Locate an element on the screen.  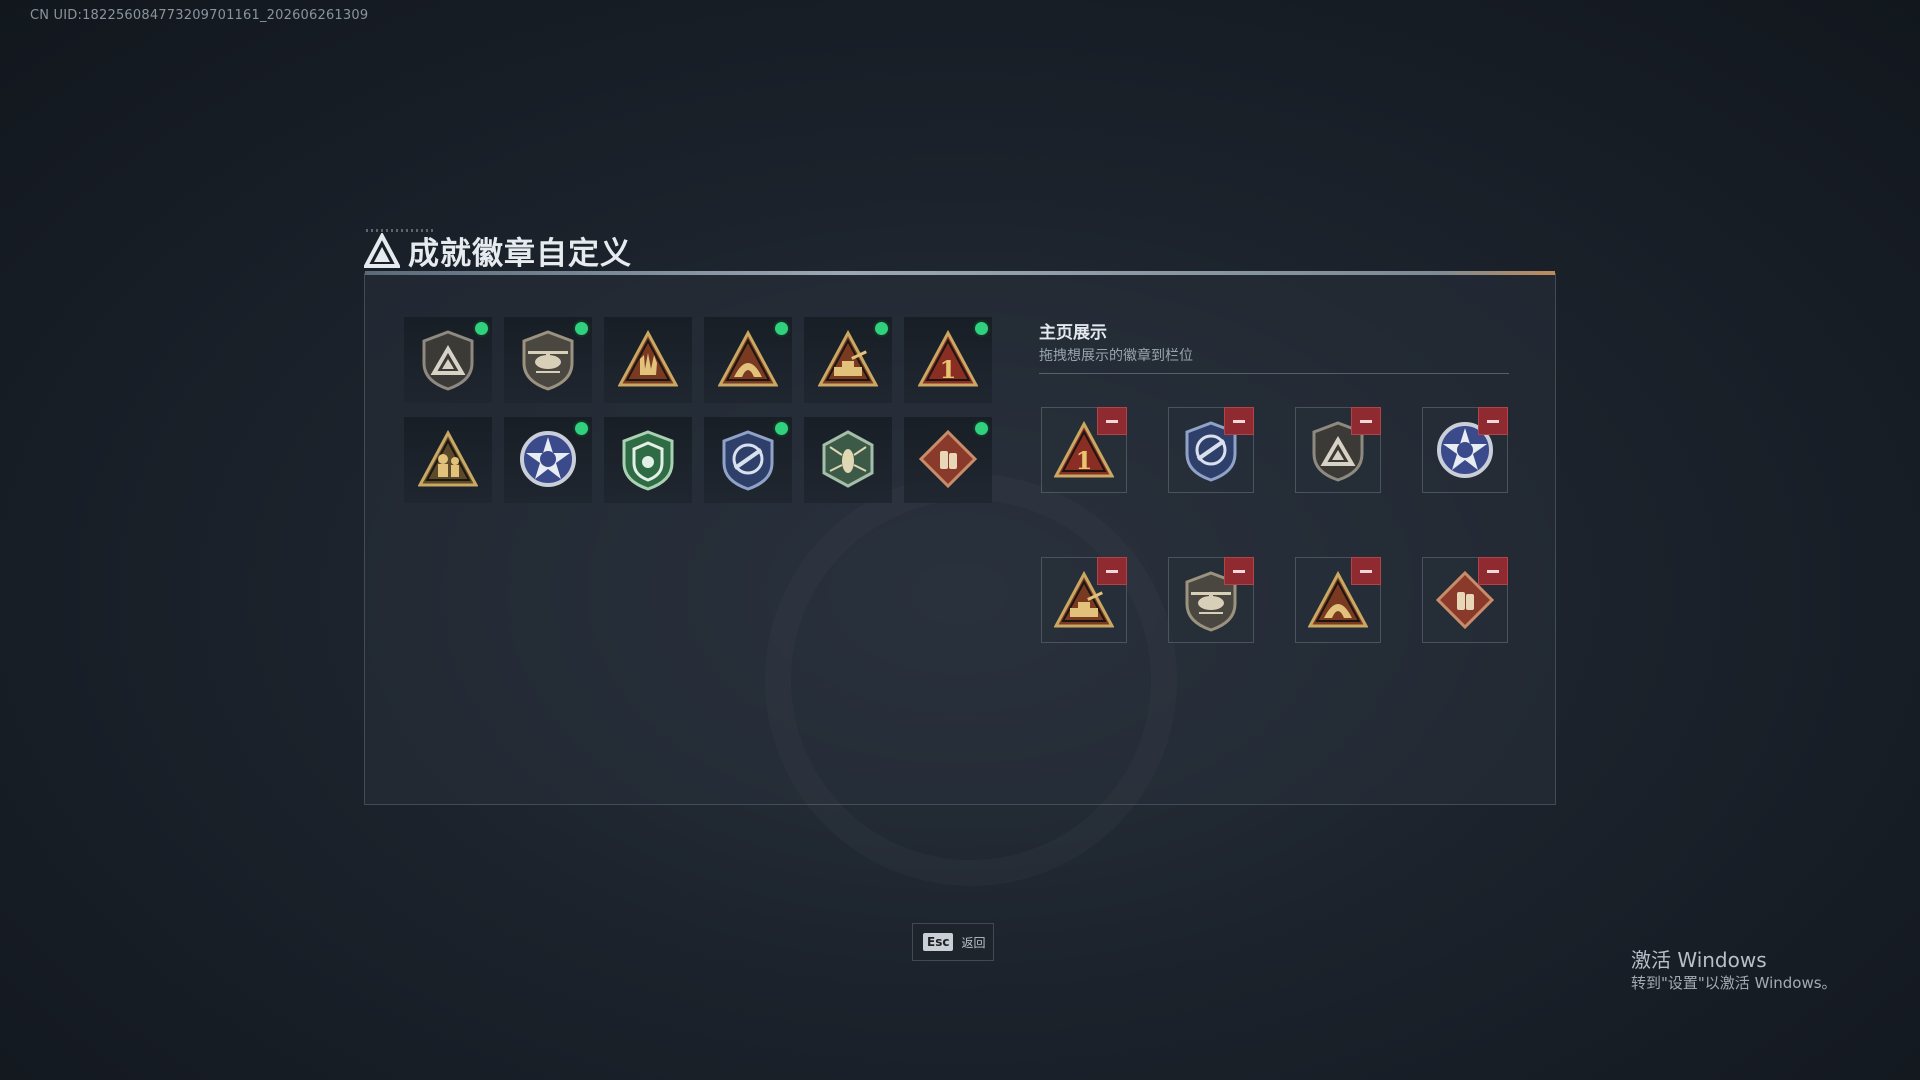
hexagon-insect-badge-icon is located at coordinates (848, 459).